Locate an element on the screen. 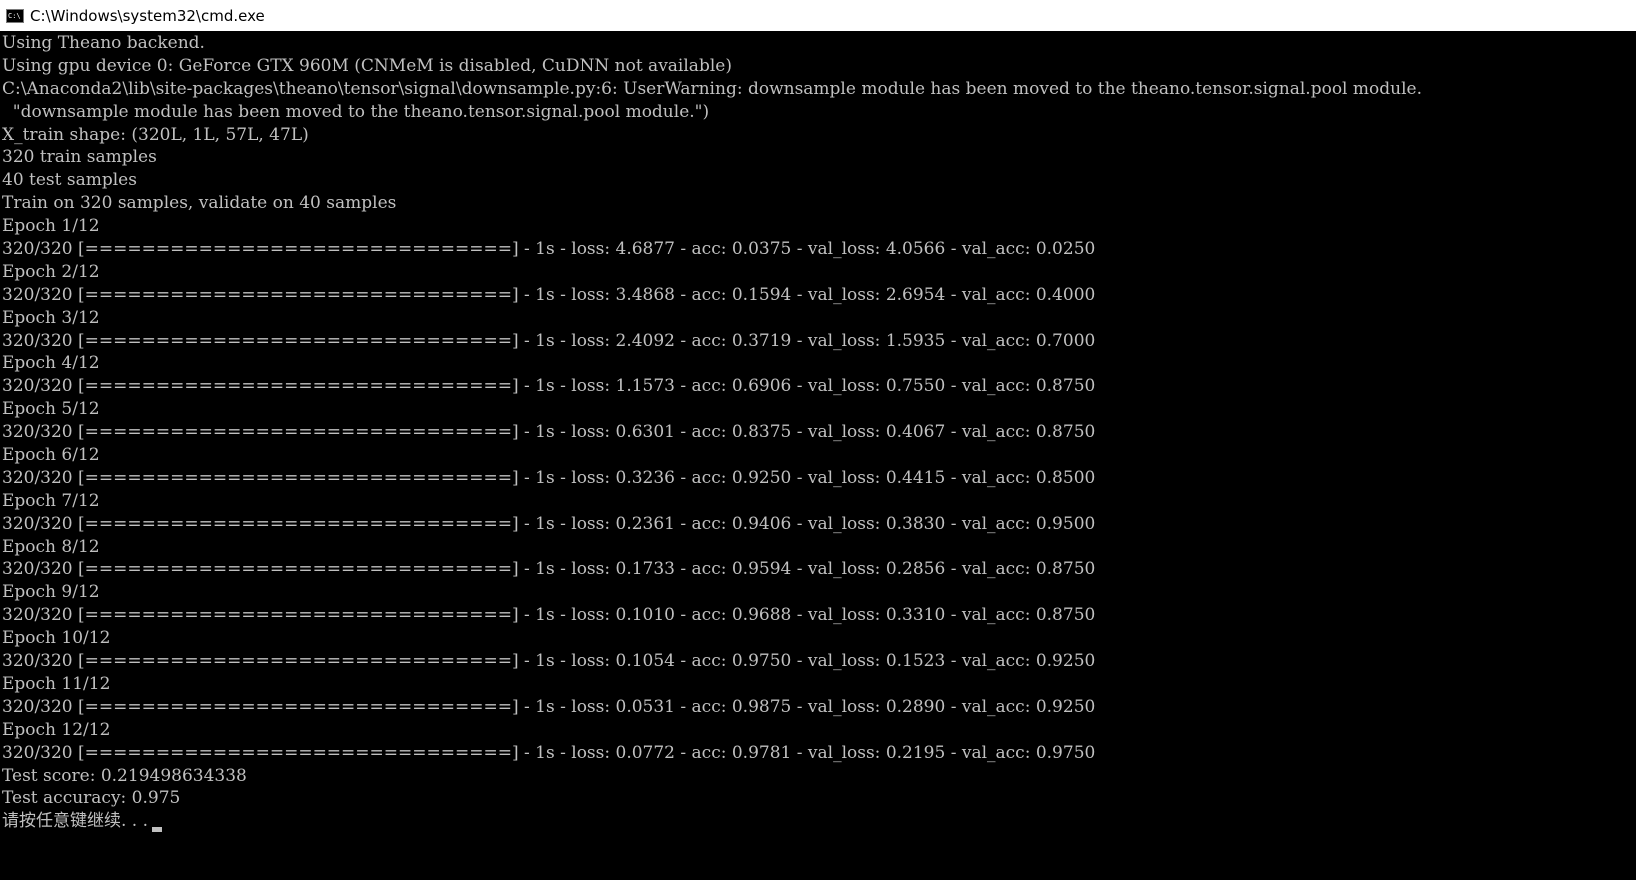 The image size is (1636, 880). console-line: Using Theano backend. is located at coordinates (103, 43).